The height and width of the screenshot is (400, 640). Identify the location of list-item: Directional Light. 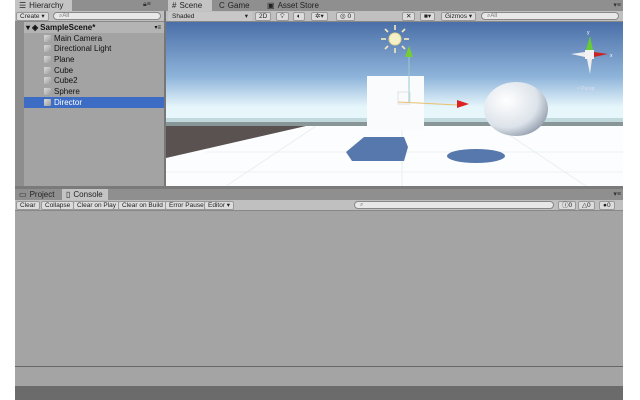
(94, 49).